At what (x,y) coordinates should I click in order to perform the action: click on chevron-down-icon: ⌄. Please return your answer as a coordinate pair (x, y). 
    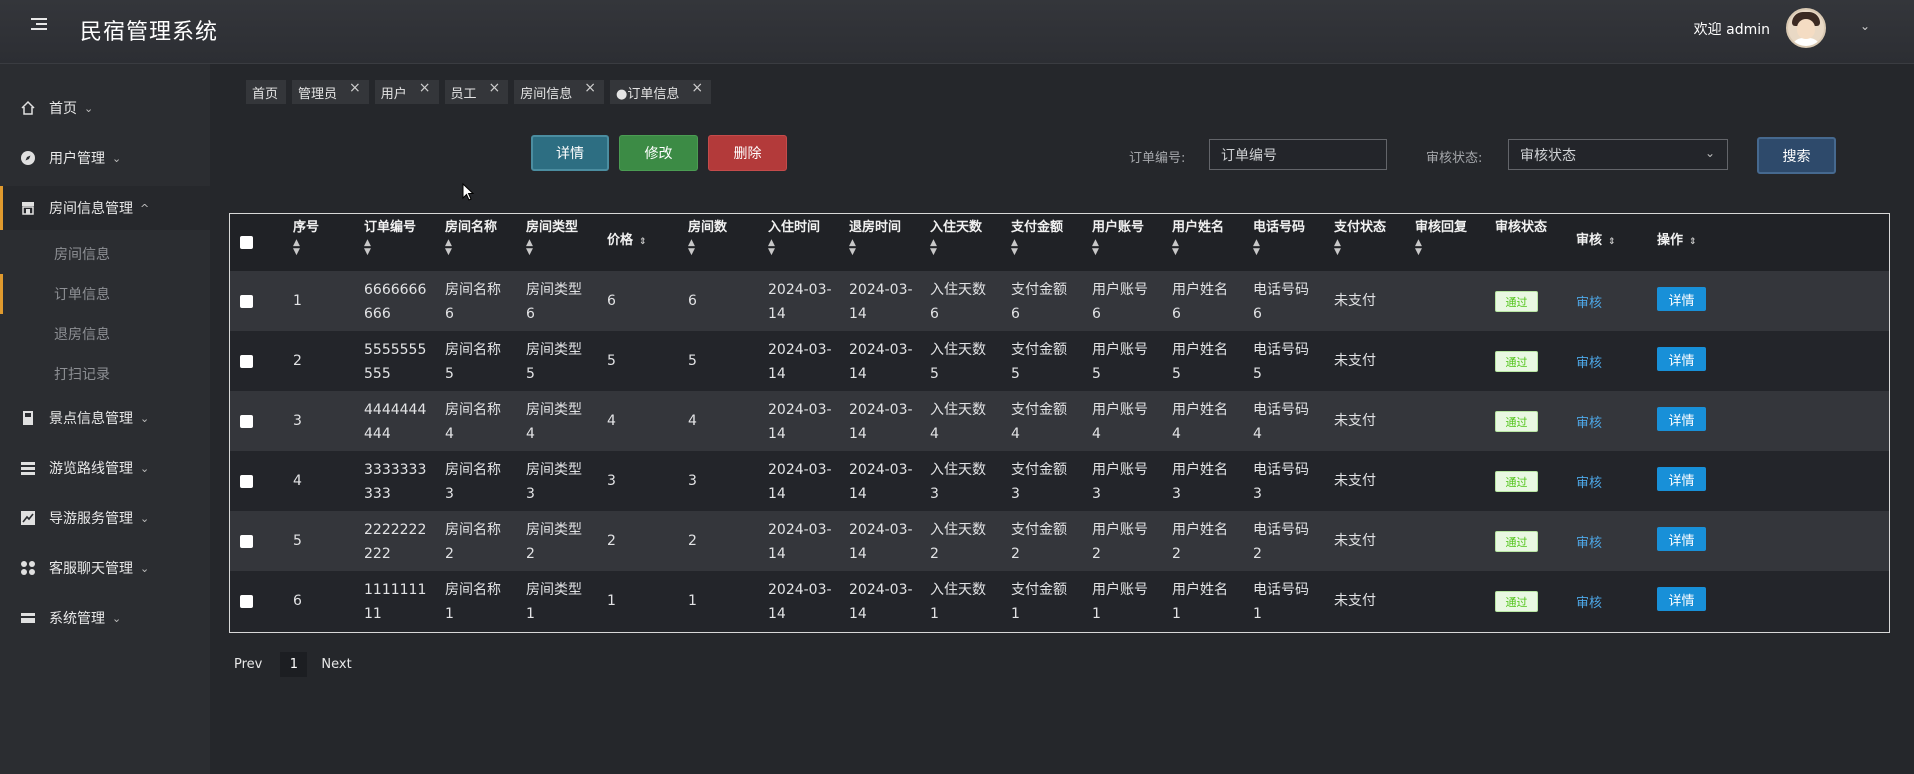
    Looking at the image, I should click on (1865, 26).